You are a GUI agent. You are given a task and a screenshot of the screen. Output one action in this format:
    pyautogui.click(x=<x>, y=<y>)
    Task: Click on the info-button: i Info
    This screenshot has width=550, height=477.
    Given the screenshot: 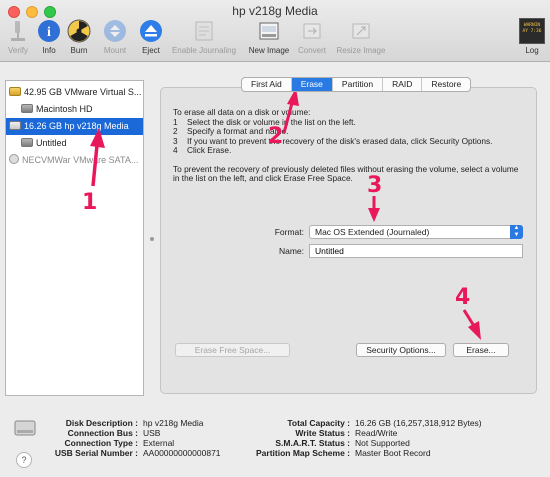 What is the action you would take?
    pyautogui.click(x=49, y=38)
    